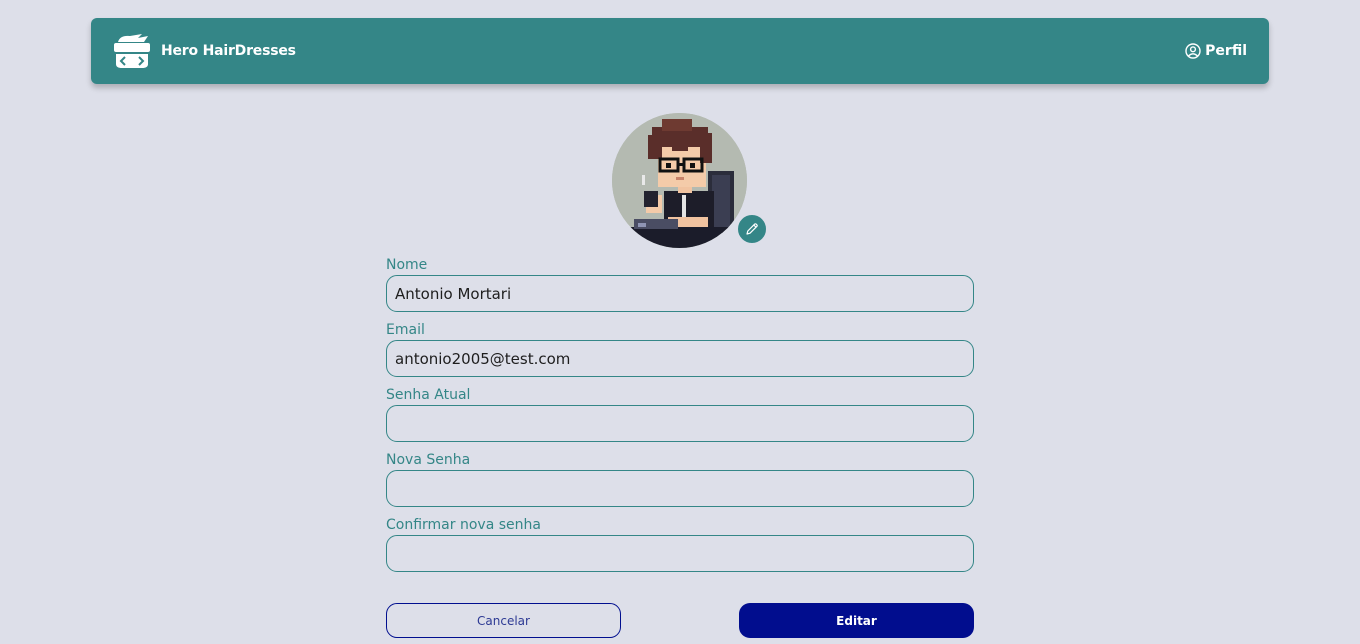  I want to click on new-password-input, so click(680, 488).